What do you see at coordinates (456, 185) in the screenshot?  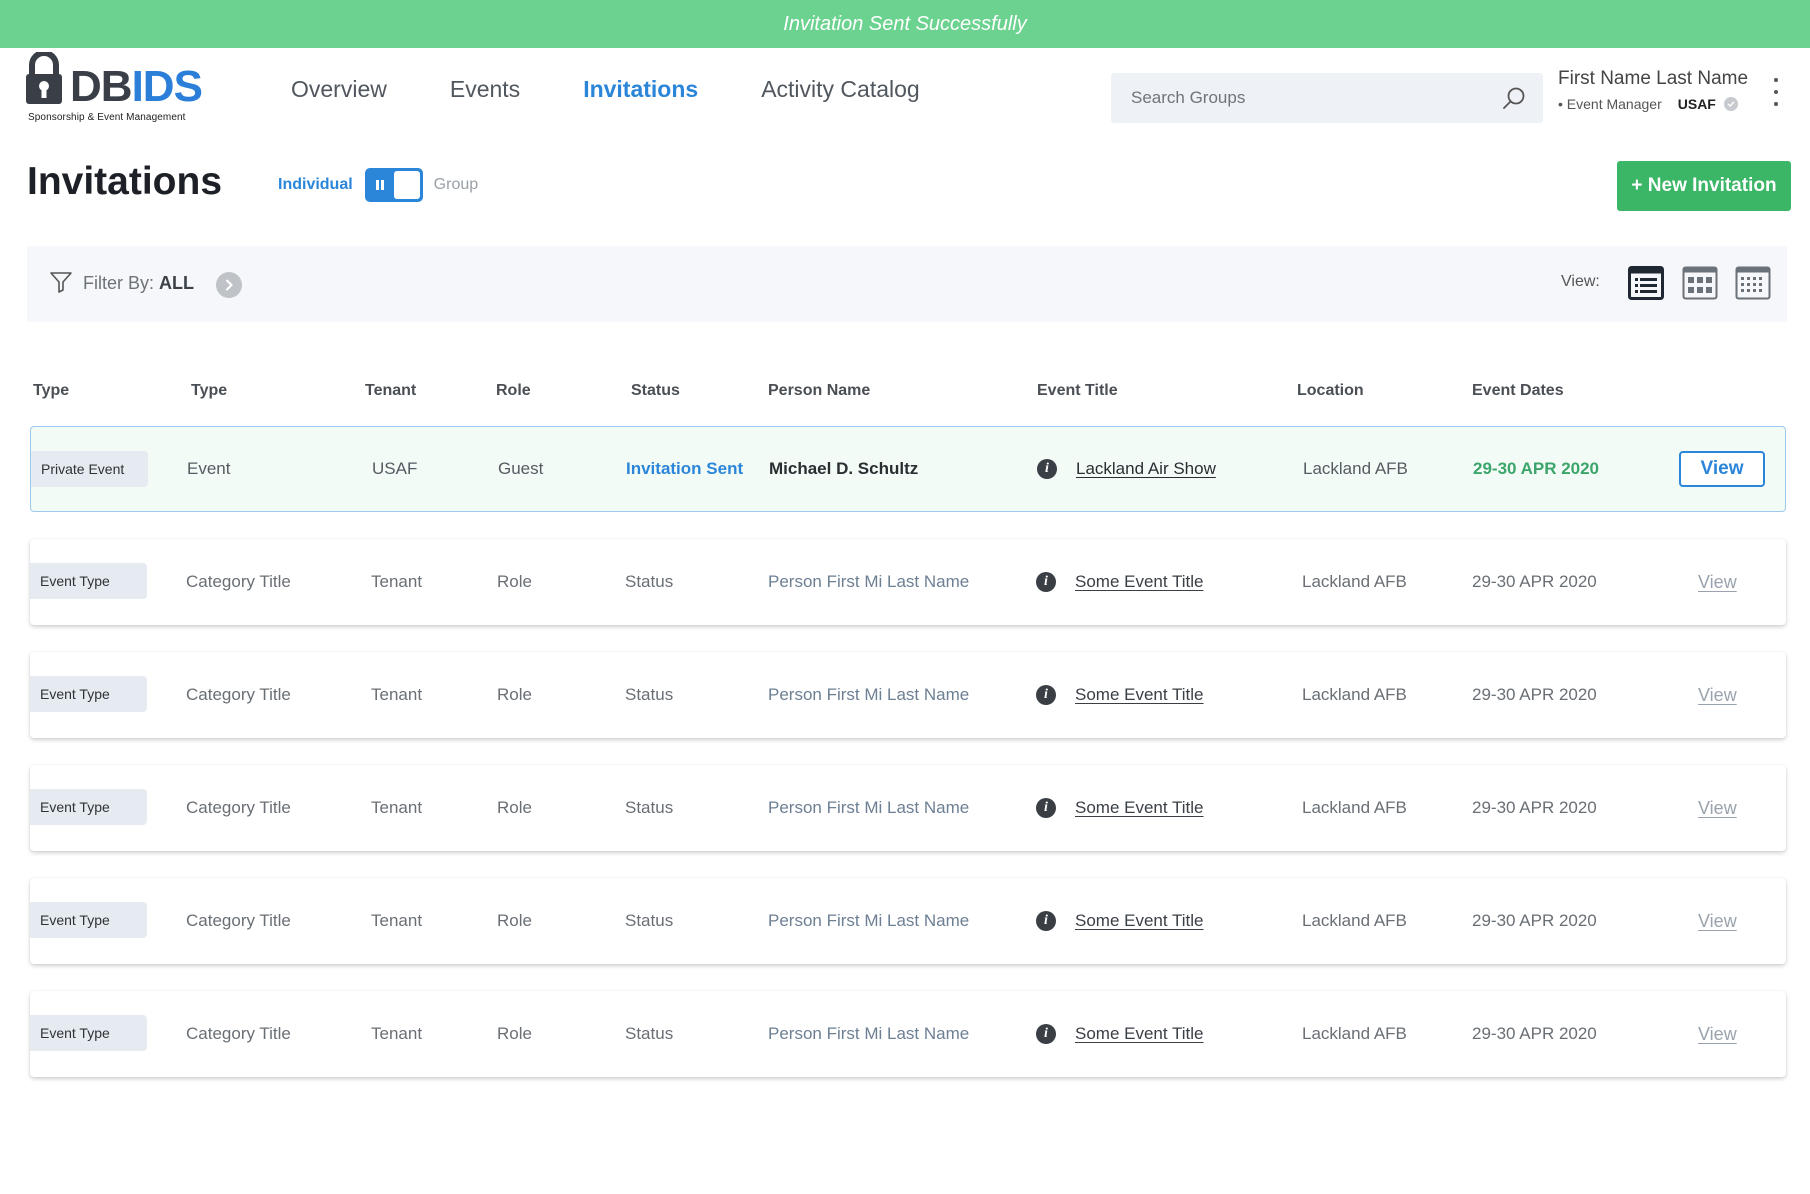 I see `toggle-label-group: Group` at bounding box center [456, 185].